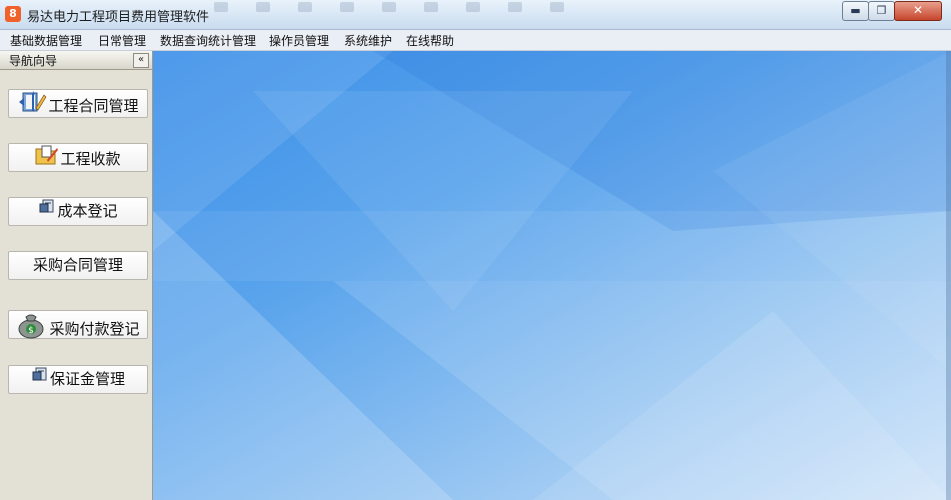  I want to click on nav-button-purchase-contract: 采购合同管理, so click(78, 265).